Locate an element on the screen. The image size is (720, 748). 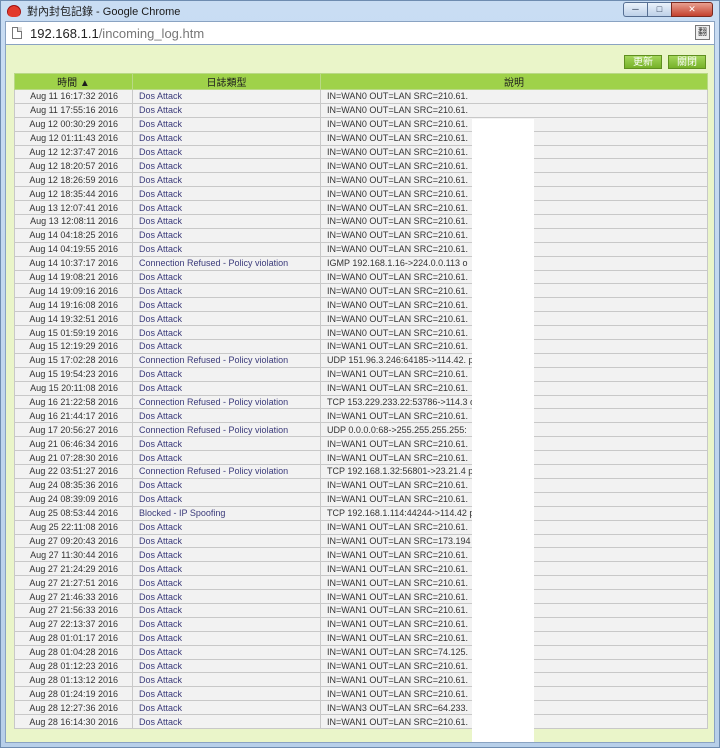
description-column-header: 說明 is located at coordinates (514, 81).